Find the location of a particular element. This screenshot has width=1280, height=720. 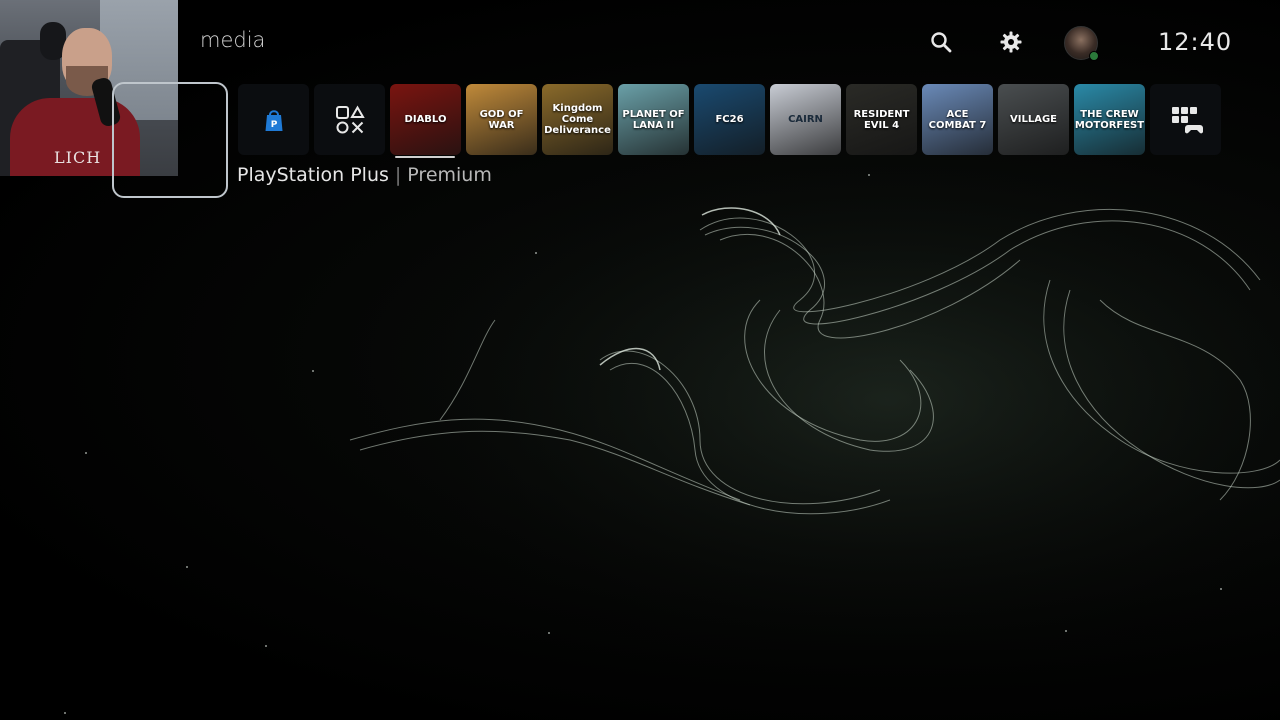

tile-game-library is located at coordinates (349, 119).